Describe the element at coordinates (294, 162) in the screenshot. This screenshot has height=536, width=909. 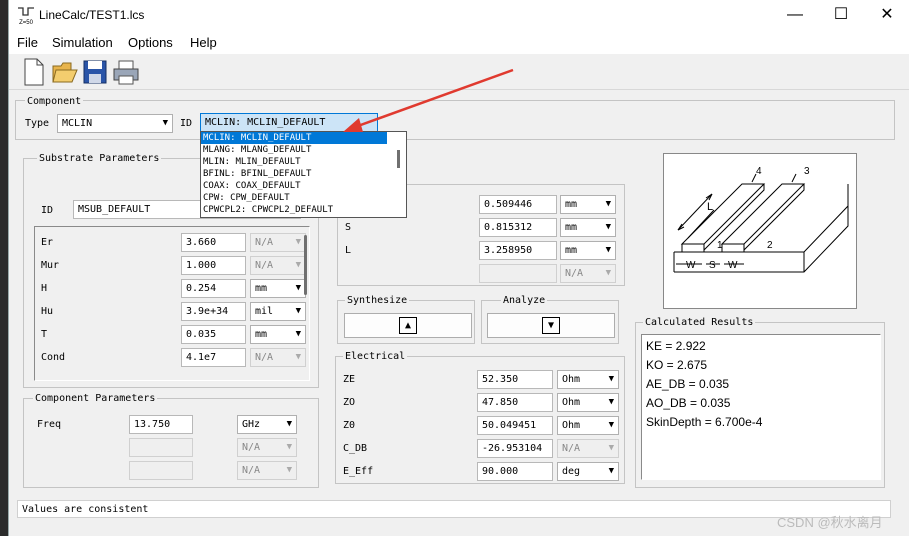
I see `dropdown-option: MLIN: MLIN_DEFAULT` at that location.